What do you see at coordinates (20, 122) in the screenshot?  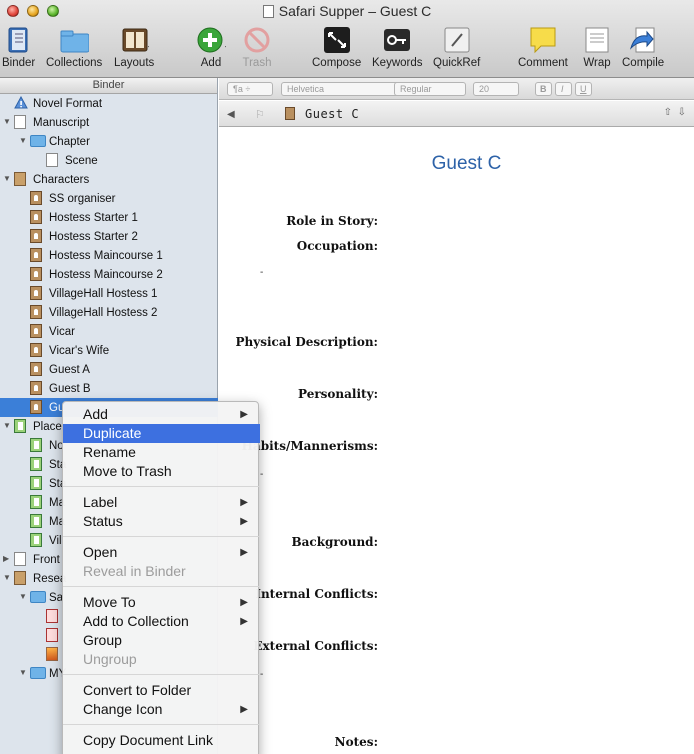 I see `document-icon` at bounding box center [20, 122].